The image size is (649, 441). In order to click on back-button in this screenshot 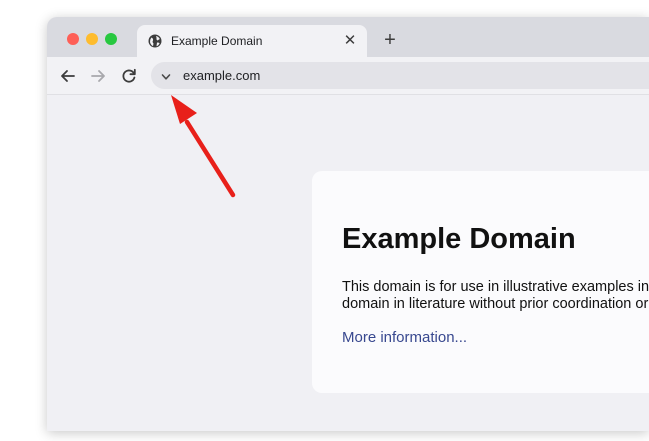, I will do `click(68, 76)`.